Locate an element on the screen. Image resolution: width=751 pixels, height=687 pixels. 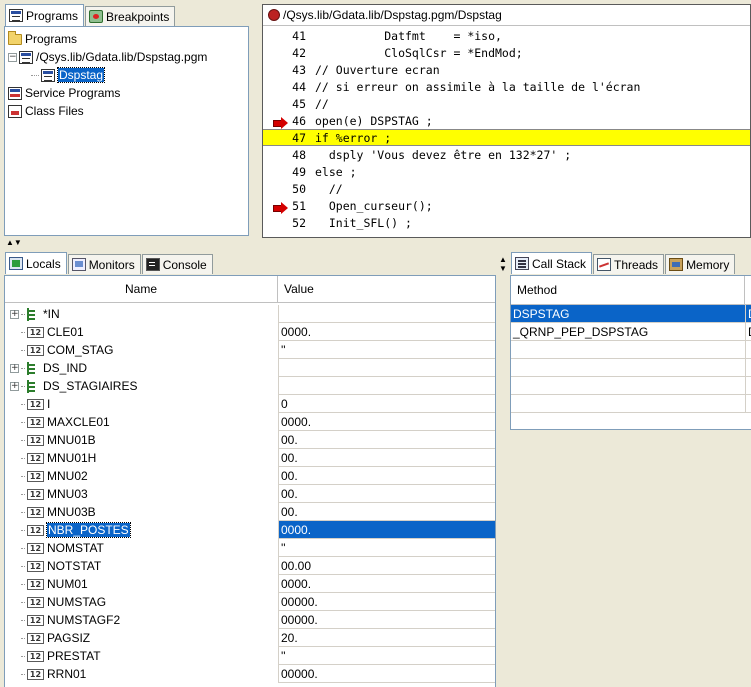
variable-row: 12 I is located at coordinates (30, 404).